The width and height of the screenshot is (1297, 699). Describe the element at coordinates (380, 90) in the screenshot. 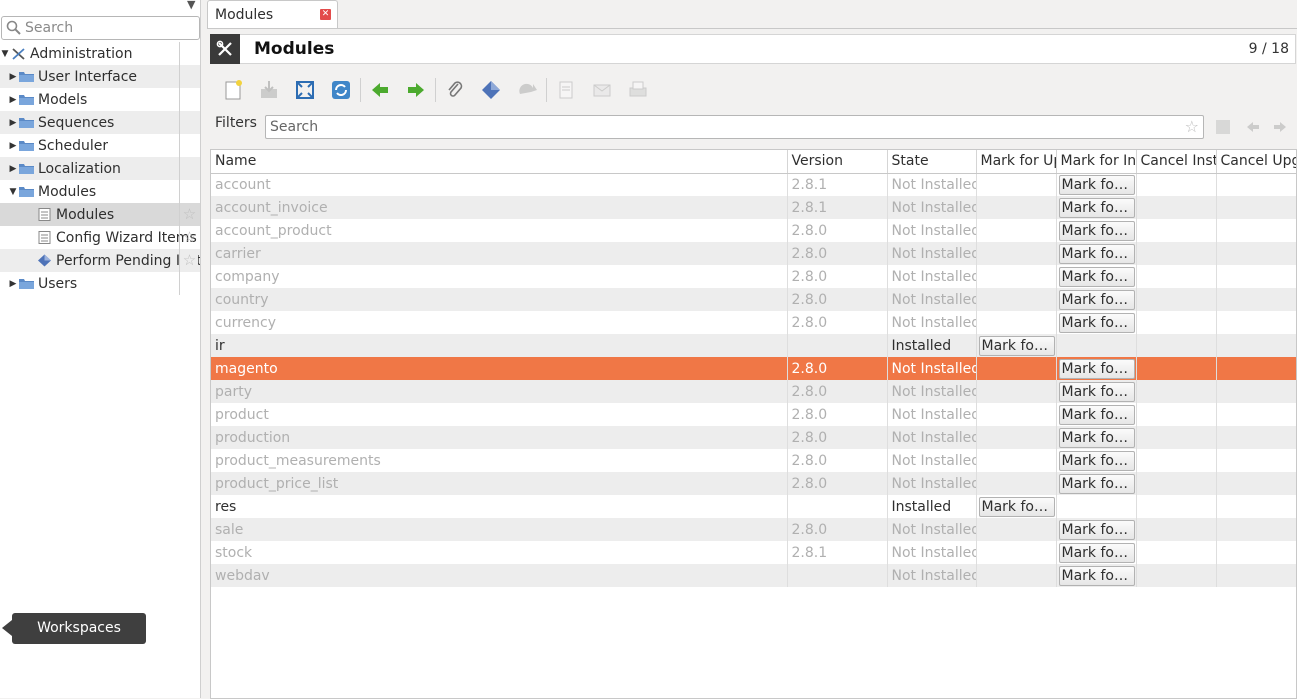

I see `previous-record-button` at that location.